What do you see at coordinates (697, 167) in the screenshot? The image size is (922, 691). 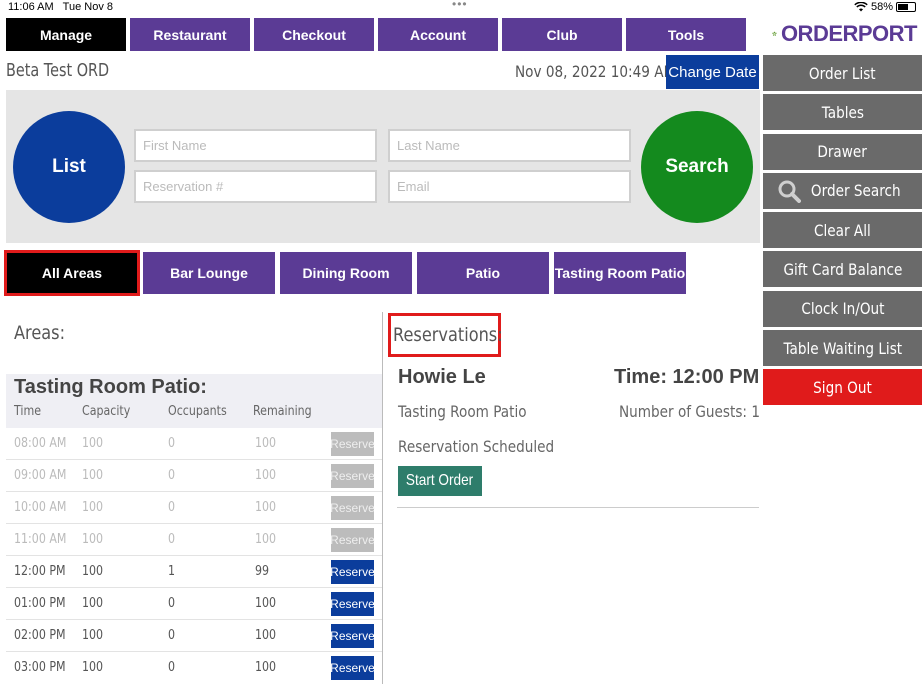 I see `search-button: Search` at bounding box center [697, 167].